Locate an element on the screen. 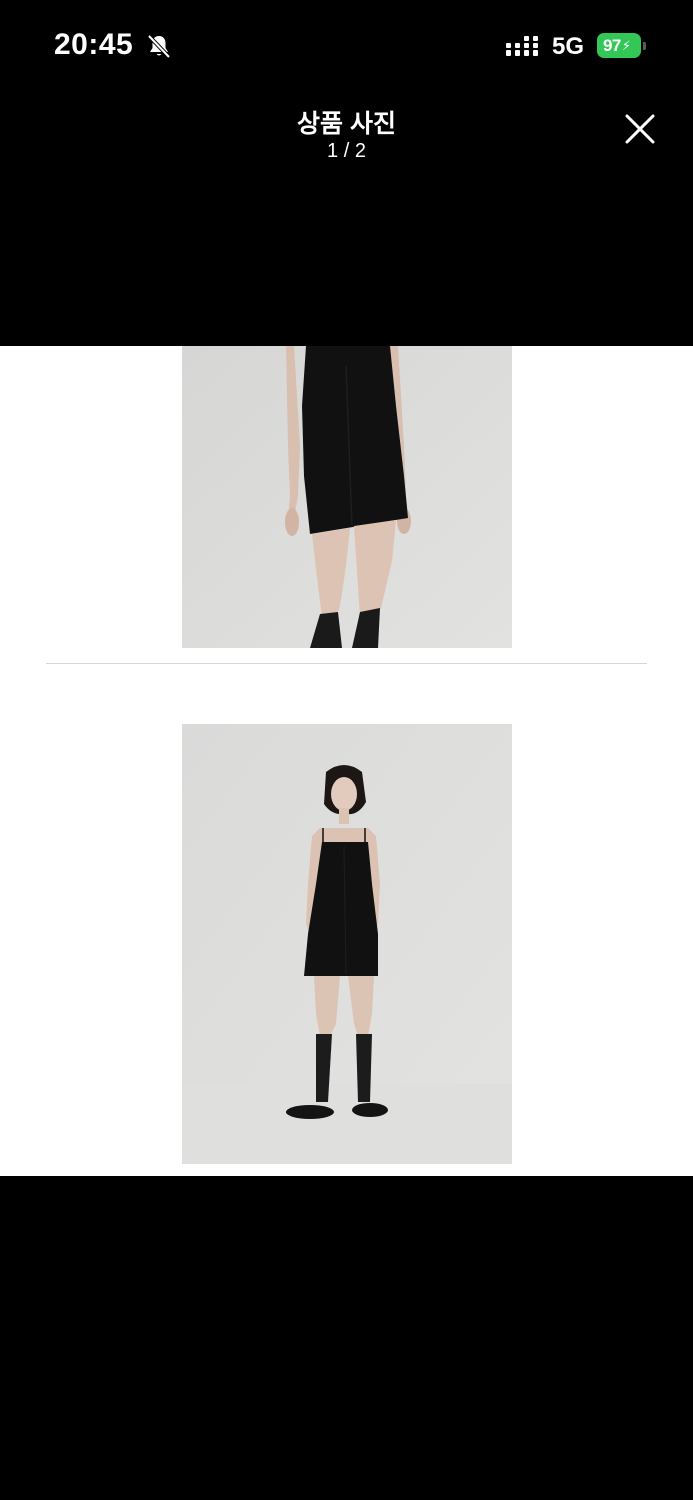 The image size is (693, 1500). viewer-header: 상품 사진 1 / 2 is located at coordinates (346, 137).